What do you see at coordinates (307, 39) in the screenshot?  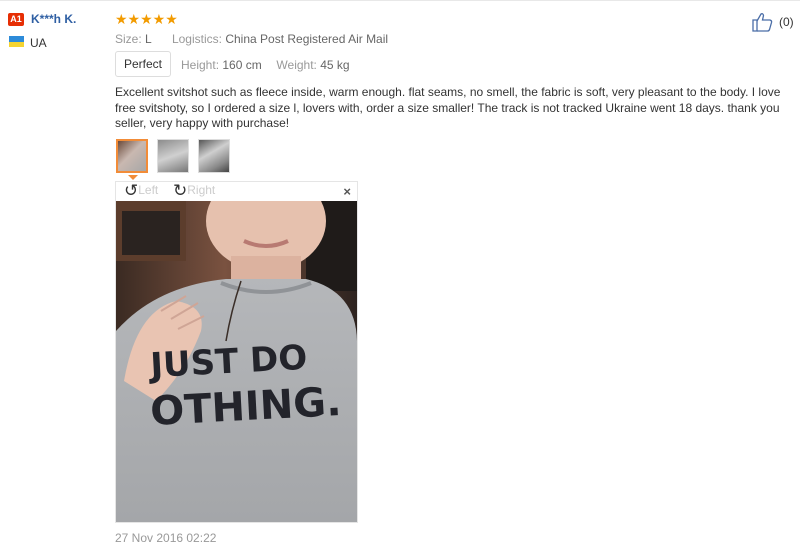 I see `logistics-value: China Post Registered Air Mail` at bounding box center [307, 39].